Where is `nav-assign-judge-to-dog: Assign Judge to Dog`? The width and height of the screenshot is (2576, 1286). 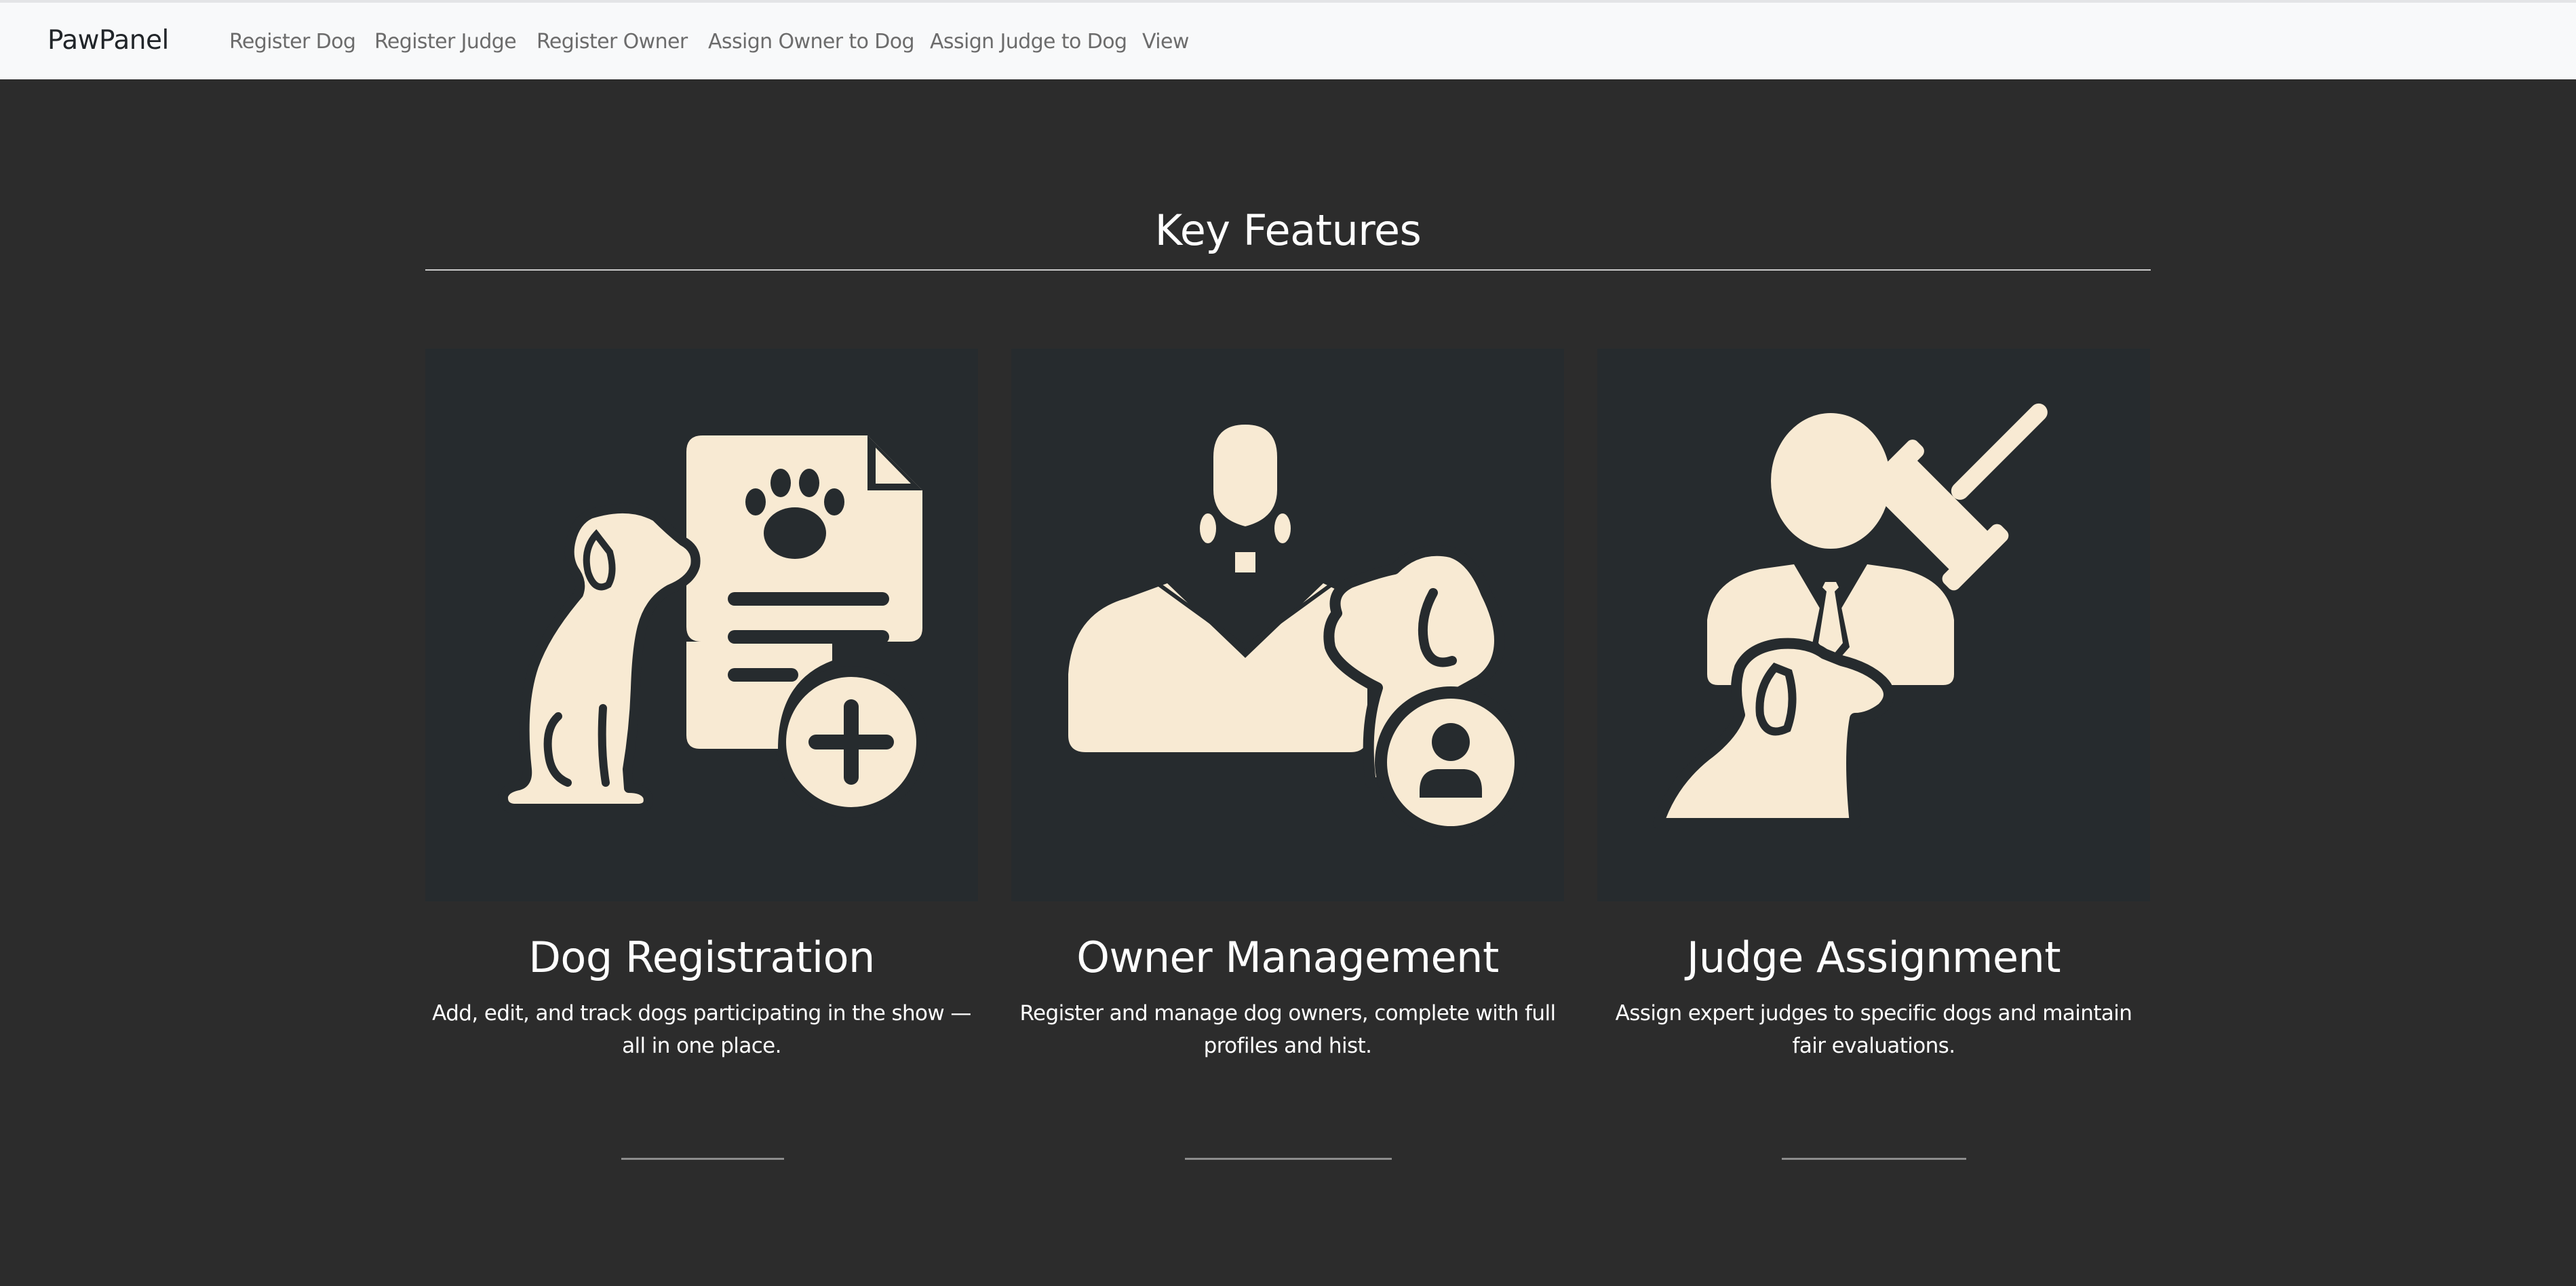 nav-assign-judge-to-dog: Assign Judge to Dog is located at coordinates (1028, 42).